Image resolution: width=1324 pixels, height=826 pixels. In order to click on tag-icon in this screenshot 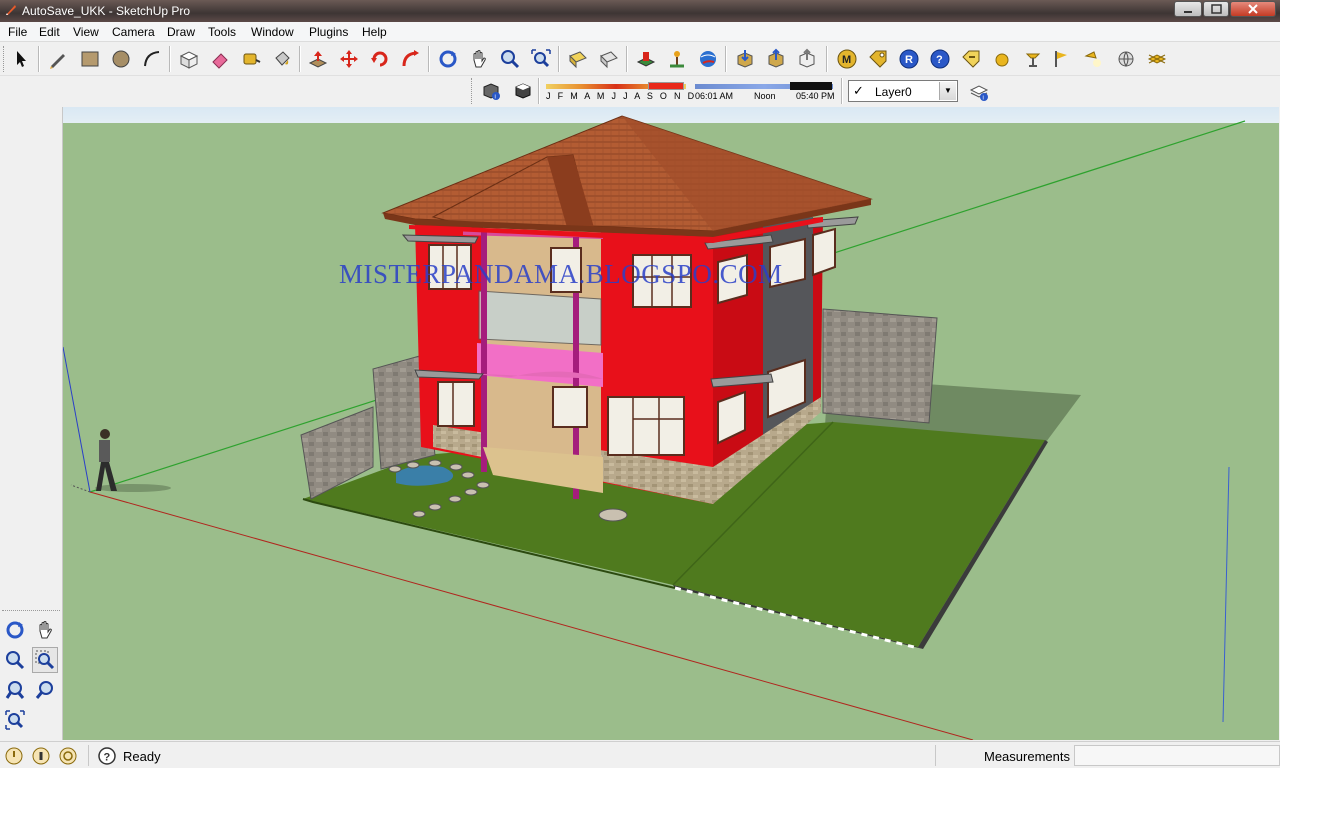, I will do `click(878, 59)`.